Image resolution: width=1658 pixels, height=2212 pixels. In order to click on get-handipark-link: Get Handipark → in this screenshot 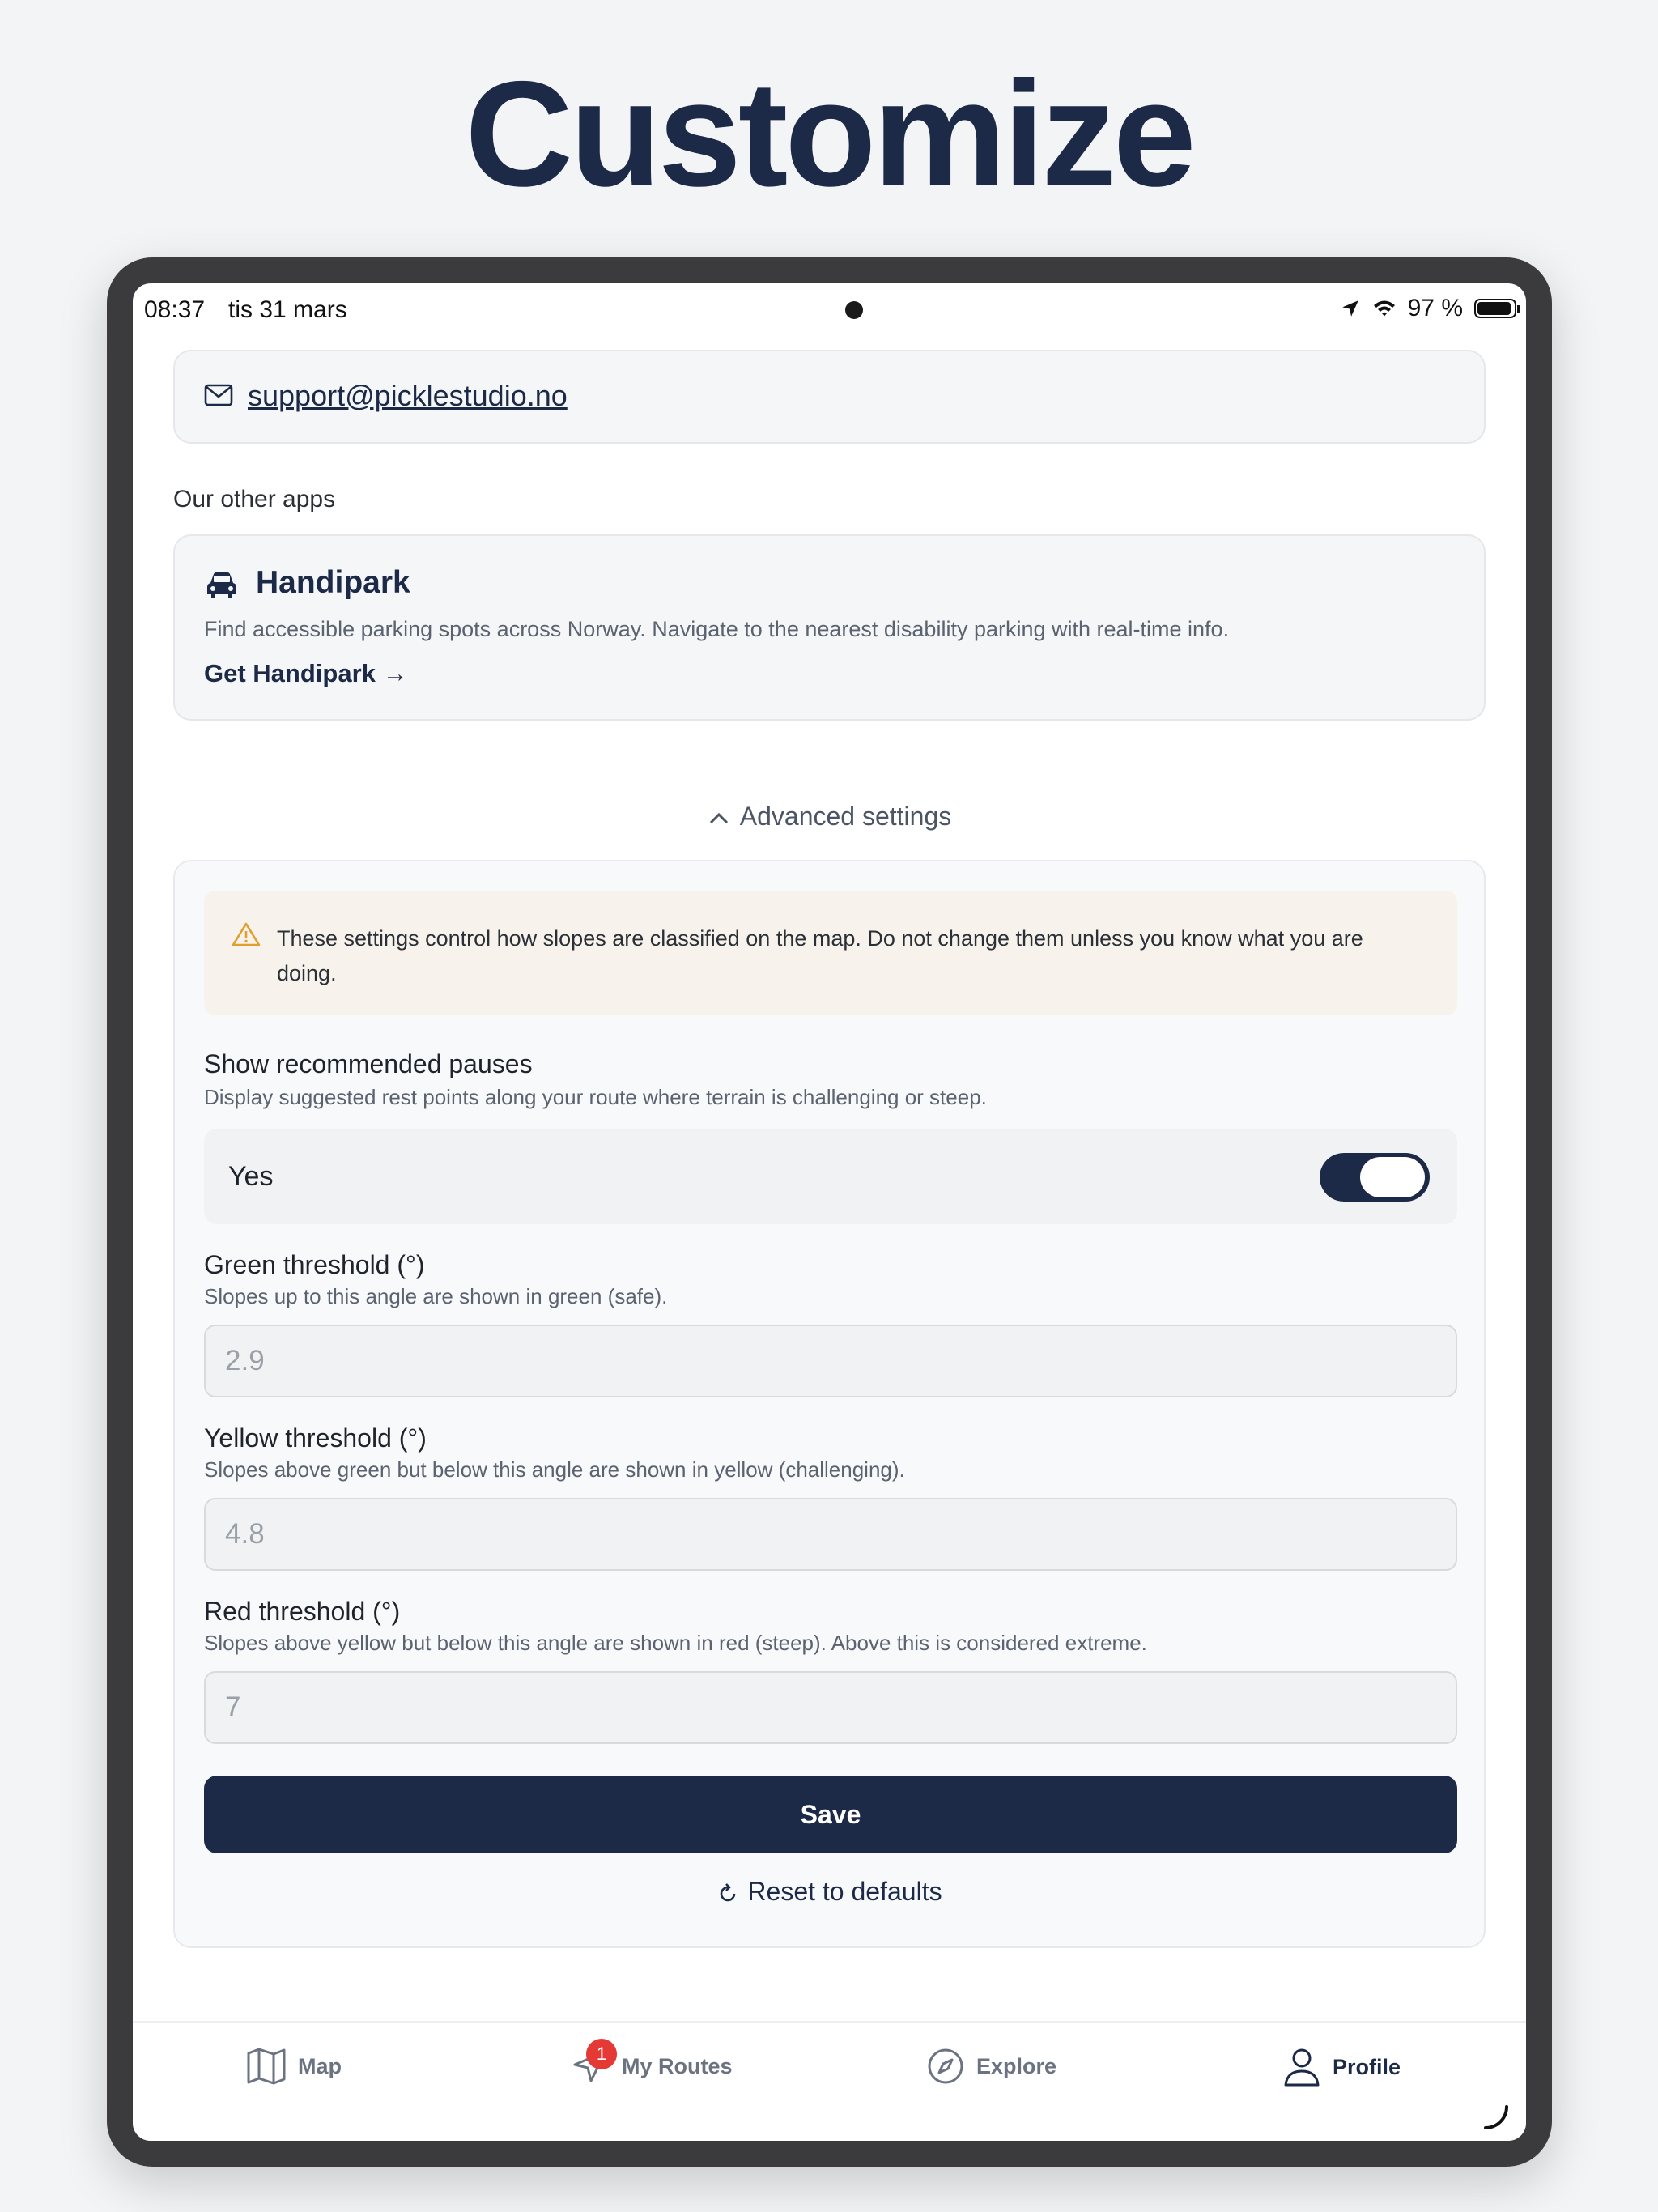, I will do `click(306, 674)`.